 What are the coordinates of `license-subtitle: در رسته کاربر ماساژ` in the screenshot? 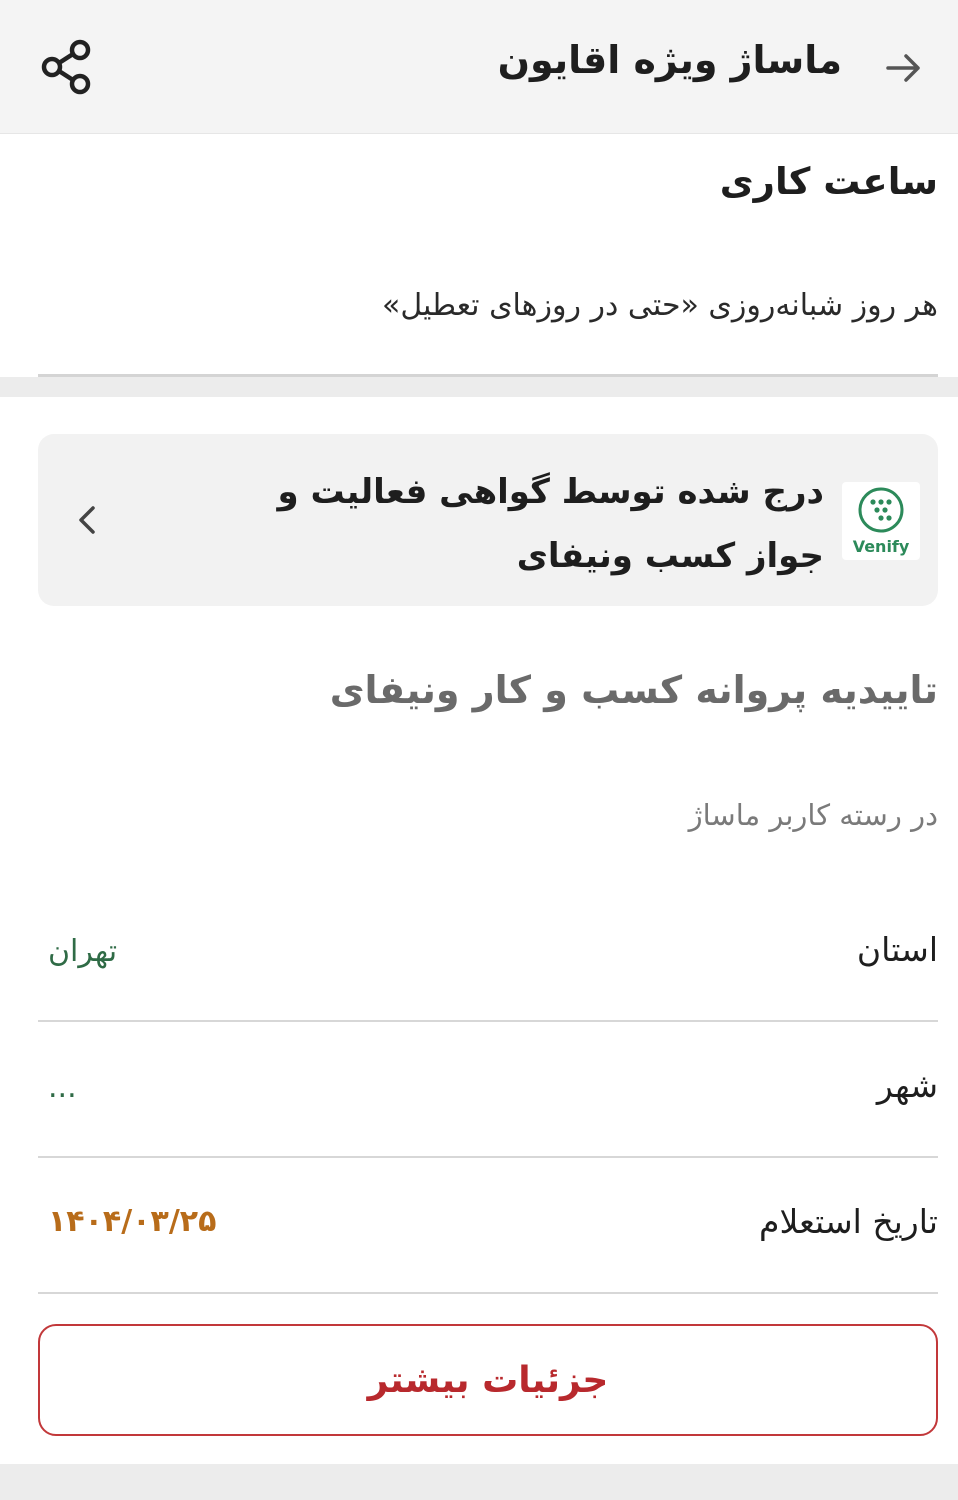 It's located at (813, 815).